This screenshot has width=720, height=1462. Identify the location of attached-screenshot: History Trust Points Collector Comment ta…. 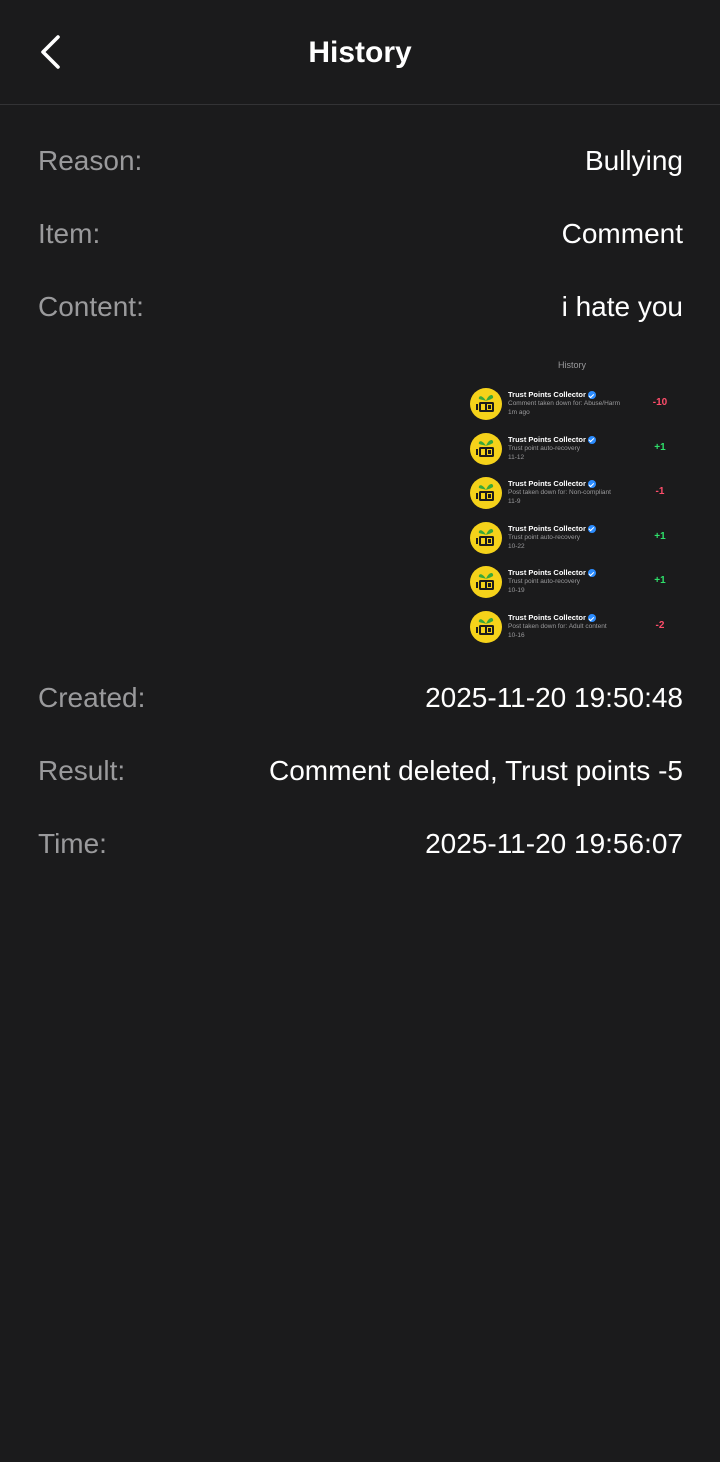
(572, 502).